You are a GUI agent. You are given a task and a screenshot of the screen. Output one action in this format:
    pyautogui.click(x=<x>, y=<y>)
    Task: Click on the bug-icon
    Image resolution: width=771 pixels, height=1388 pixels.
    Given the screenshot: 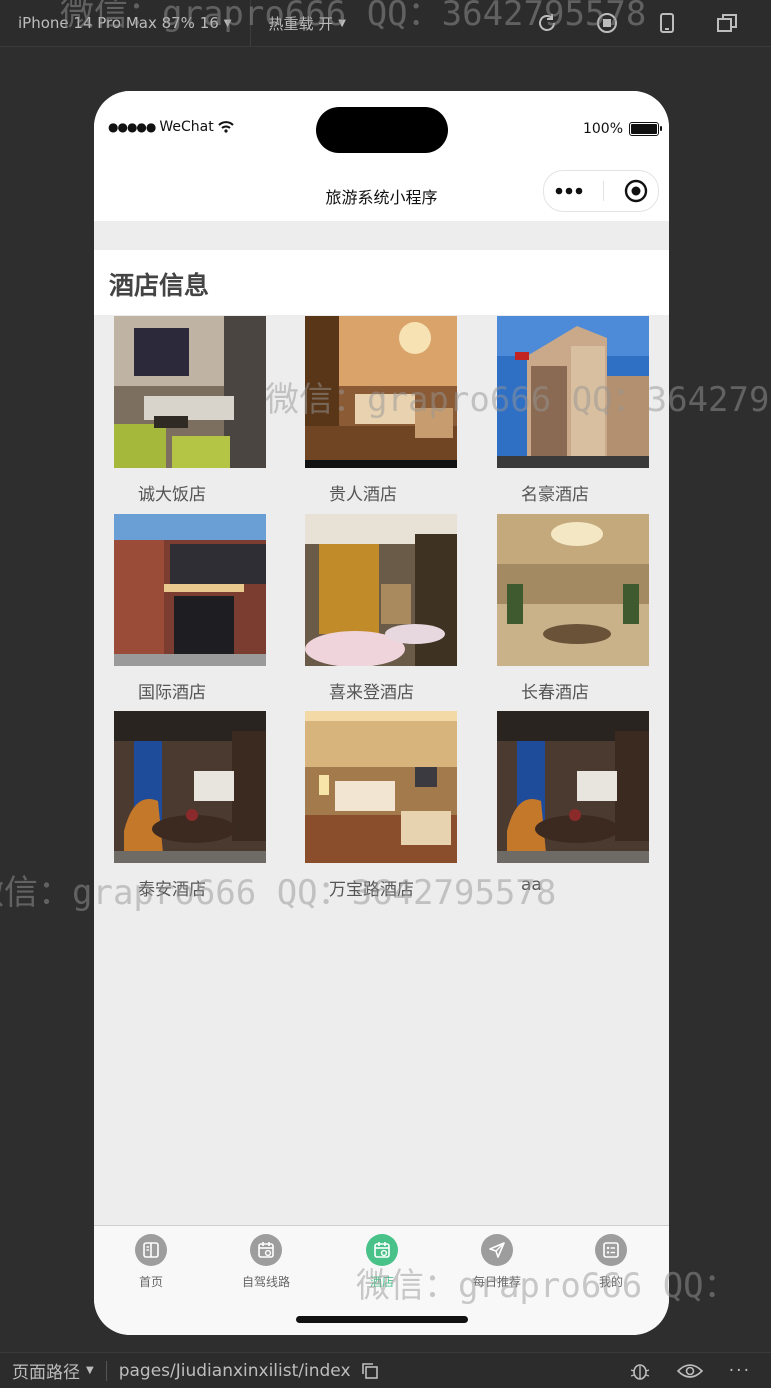 What is the action you would take?
    pyautogui.click(x=640, y=1371)
    